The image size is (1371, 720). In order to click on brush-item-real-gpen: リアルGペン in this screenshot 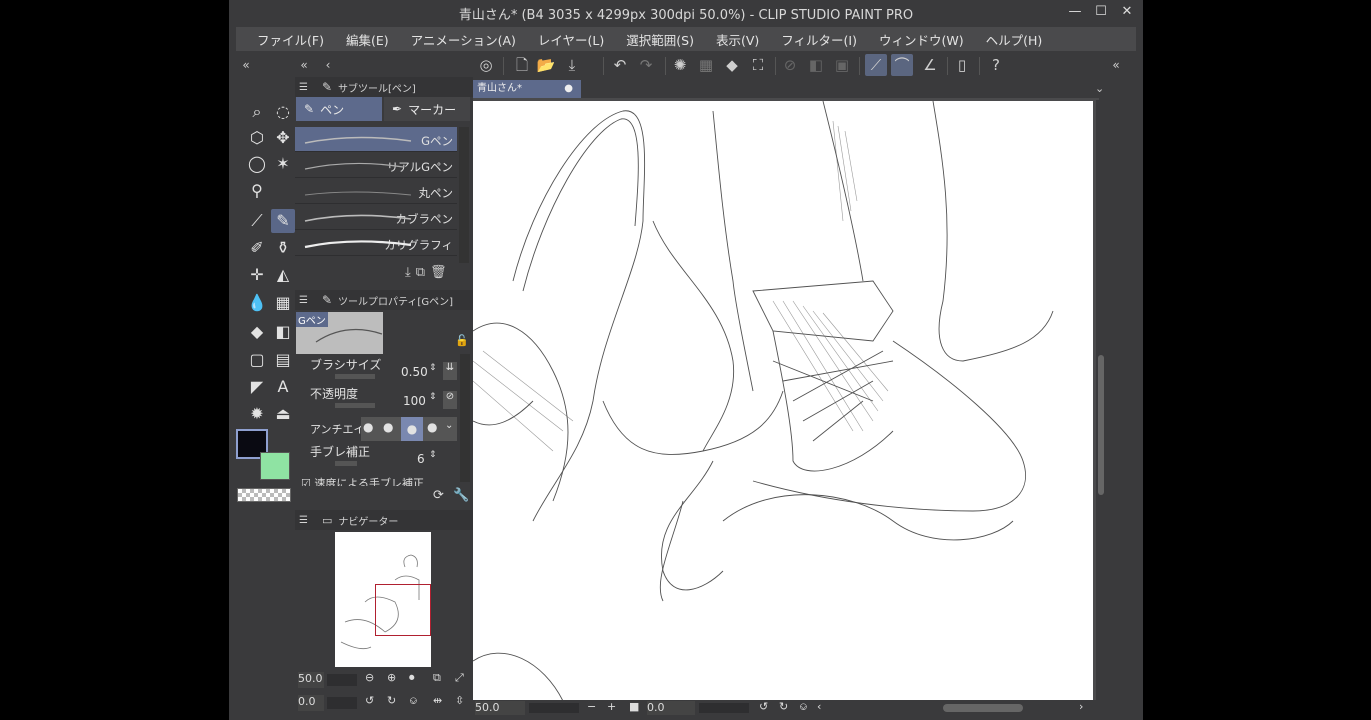, I will do `click(376, 165)`.